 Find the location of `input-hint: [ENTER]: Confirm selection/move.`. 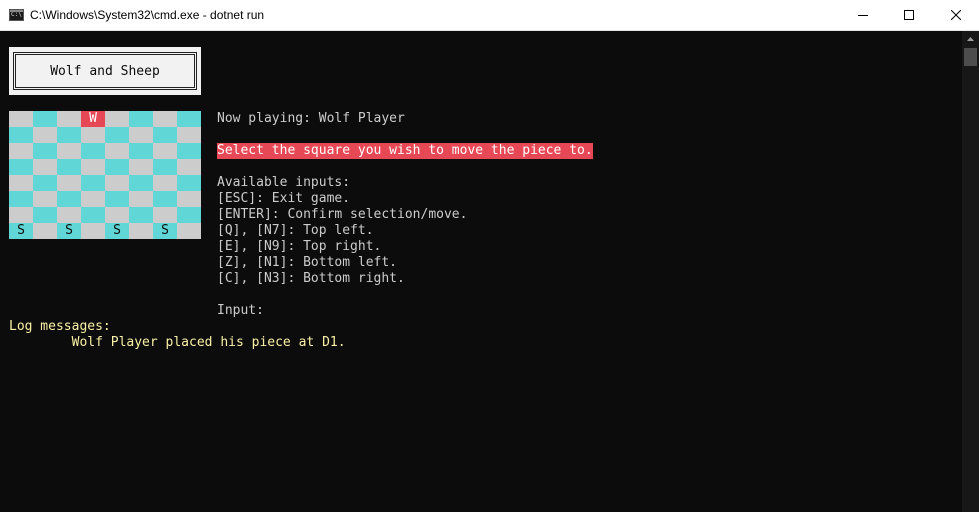

input-hint: [ENTER]: Confirm selection/move. is located at coordinates (342, 214).